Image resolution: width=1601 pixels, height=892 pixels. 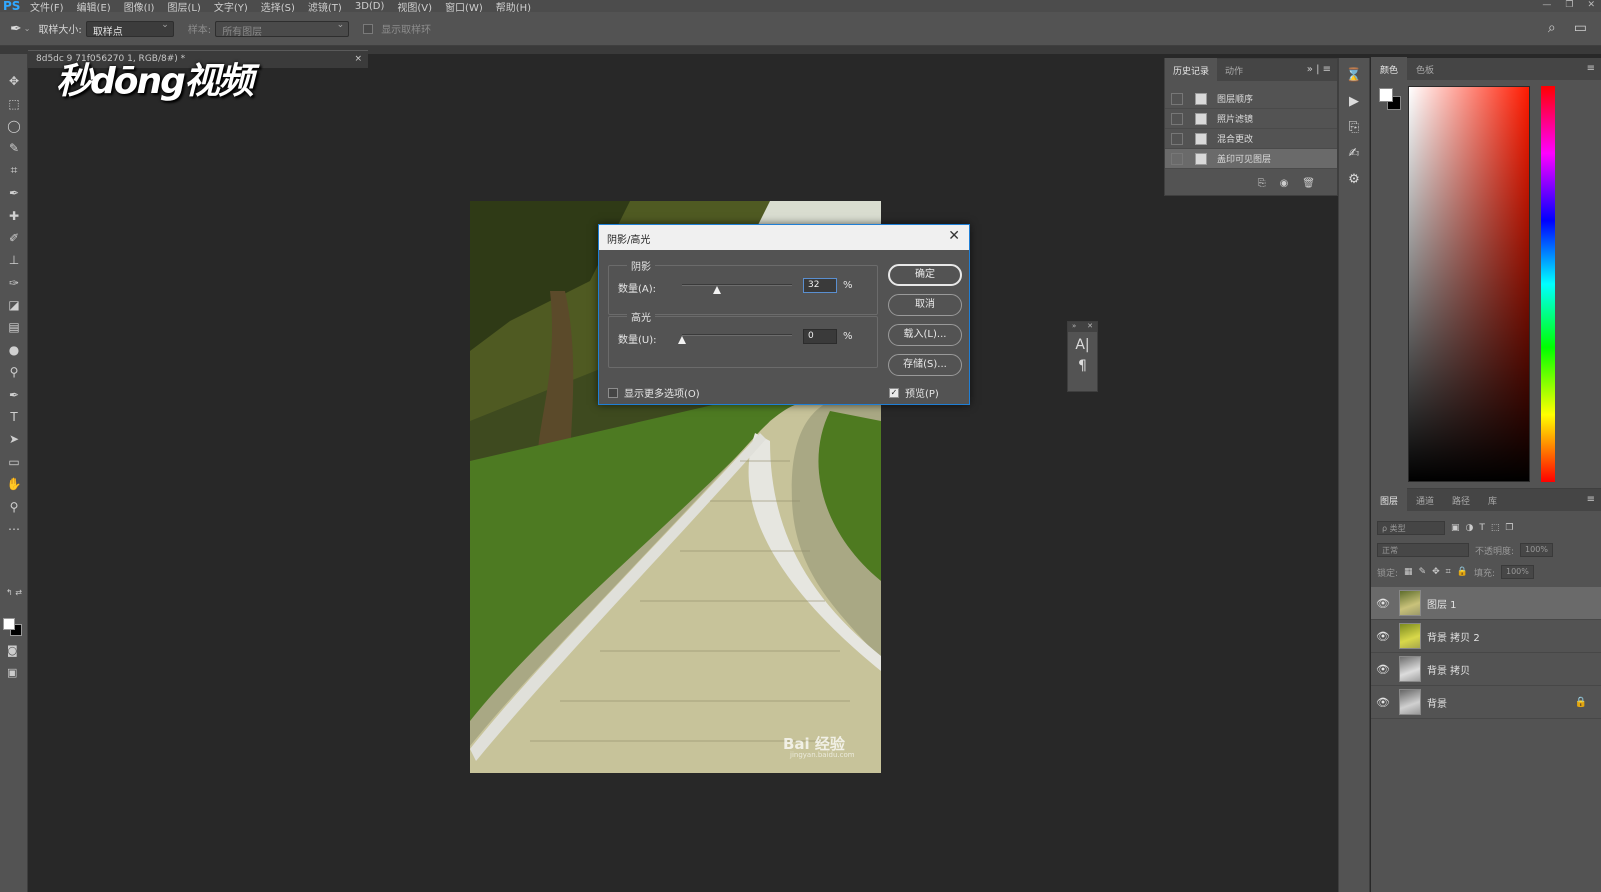 I want to click on panel-foreground-swatch, so click(x=1386, y=95).